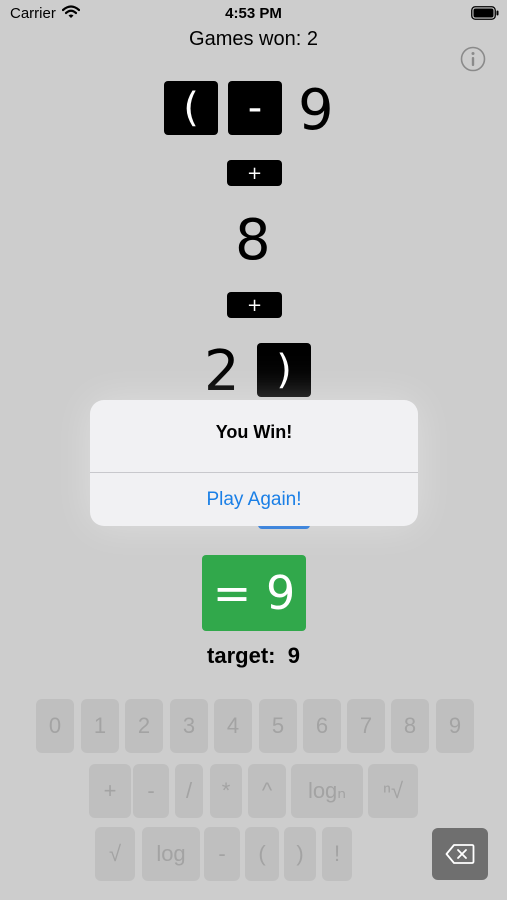  What do you see at coordinates (254, 593) in the screenshot?
I see `result-badge: = 9` at bounding box center [254, 593].